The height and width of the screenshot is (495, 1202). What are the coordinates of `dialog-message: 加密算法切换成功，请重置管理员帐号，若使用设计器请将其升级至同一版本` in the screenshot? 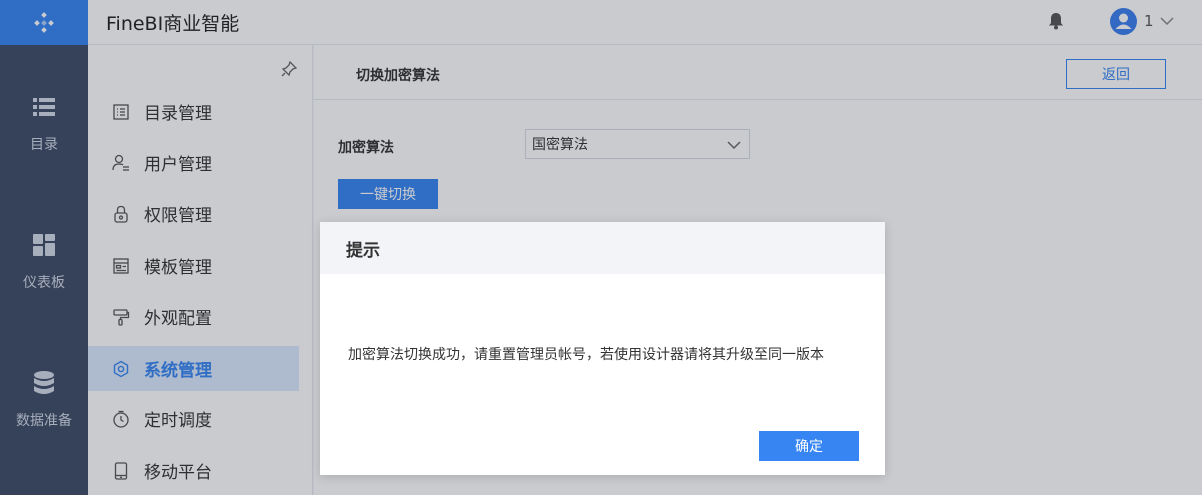 It's located at (586, 355).